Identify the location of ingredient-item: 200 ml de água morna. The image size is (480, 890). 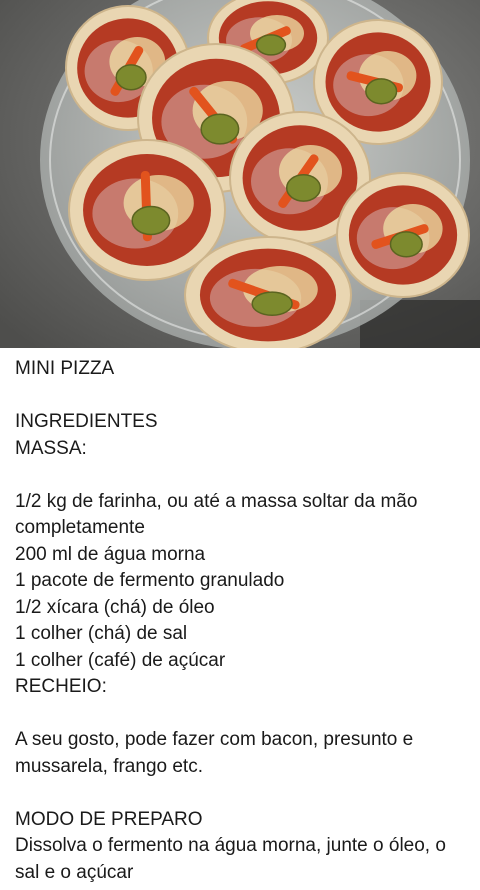
(110, 554).